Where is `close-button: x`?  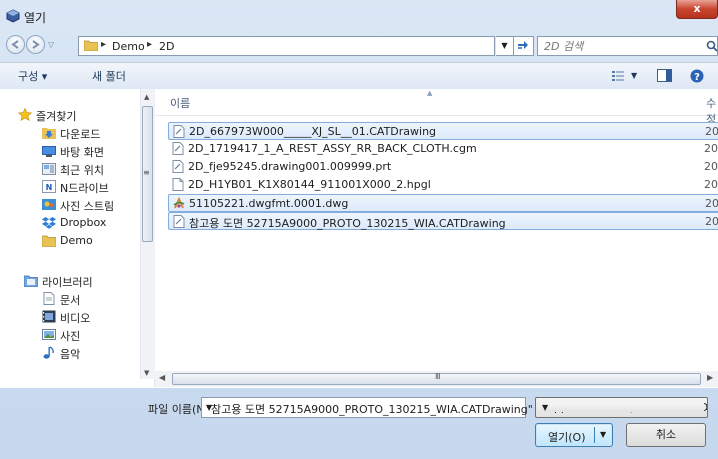
close-button: x is located at coordinates (697, 9).